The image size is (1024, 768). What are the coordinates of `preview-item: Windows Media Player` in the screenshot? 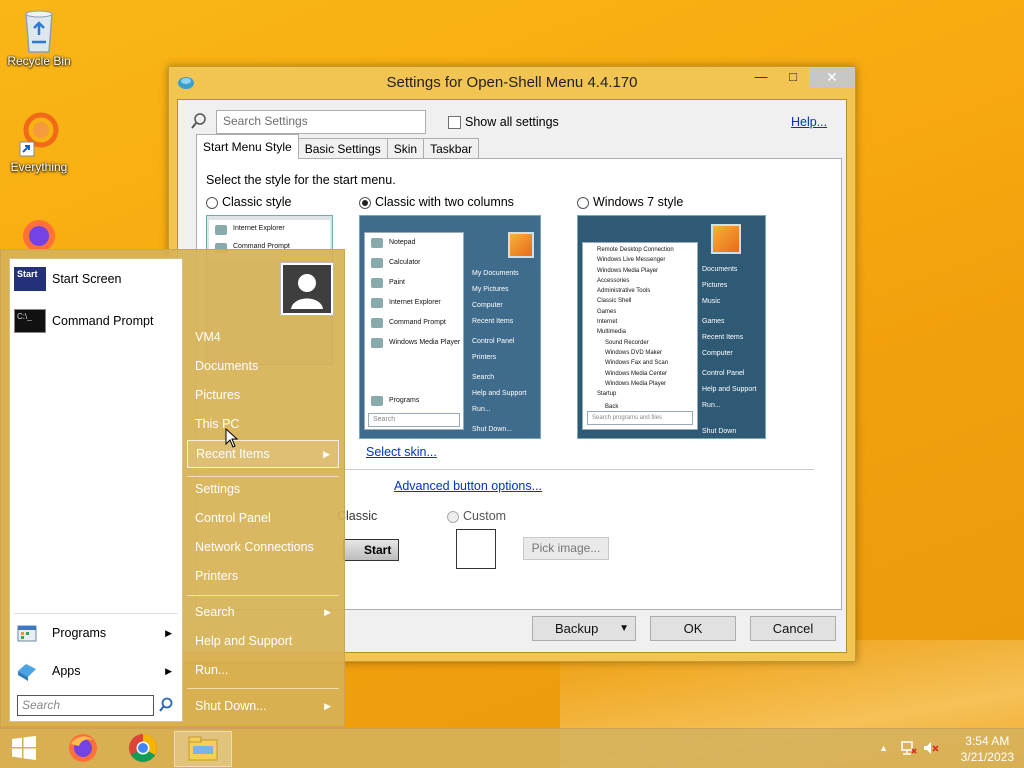 It's located at (628, 270).